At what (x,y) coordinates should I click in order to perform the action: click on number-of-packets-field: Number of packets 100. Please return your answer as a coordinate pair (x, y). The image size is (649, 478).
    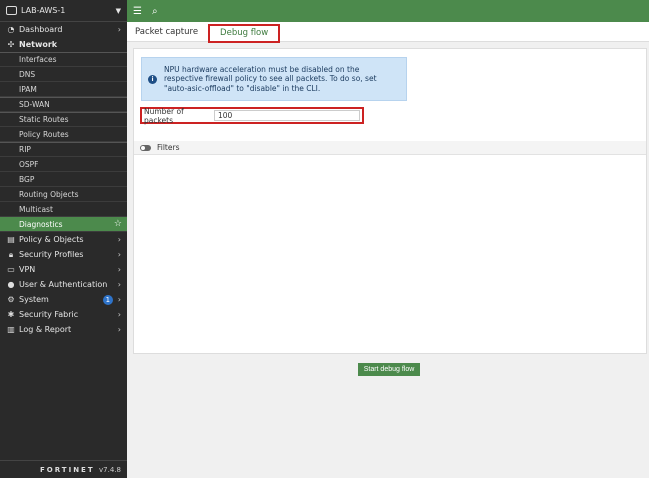
    Looking at the image, I should click on (252, 115).